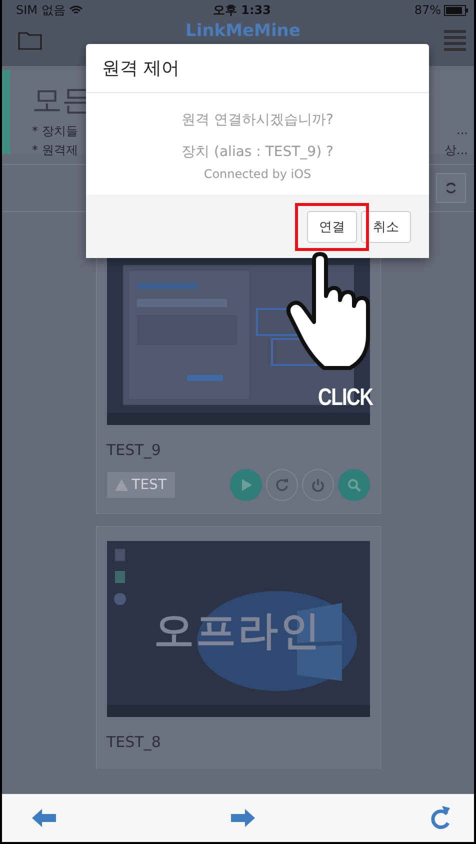  What do you see at coordinates (30, 40) in the screenshot?
I see `folder-icon` at bounding box center [30, 40].